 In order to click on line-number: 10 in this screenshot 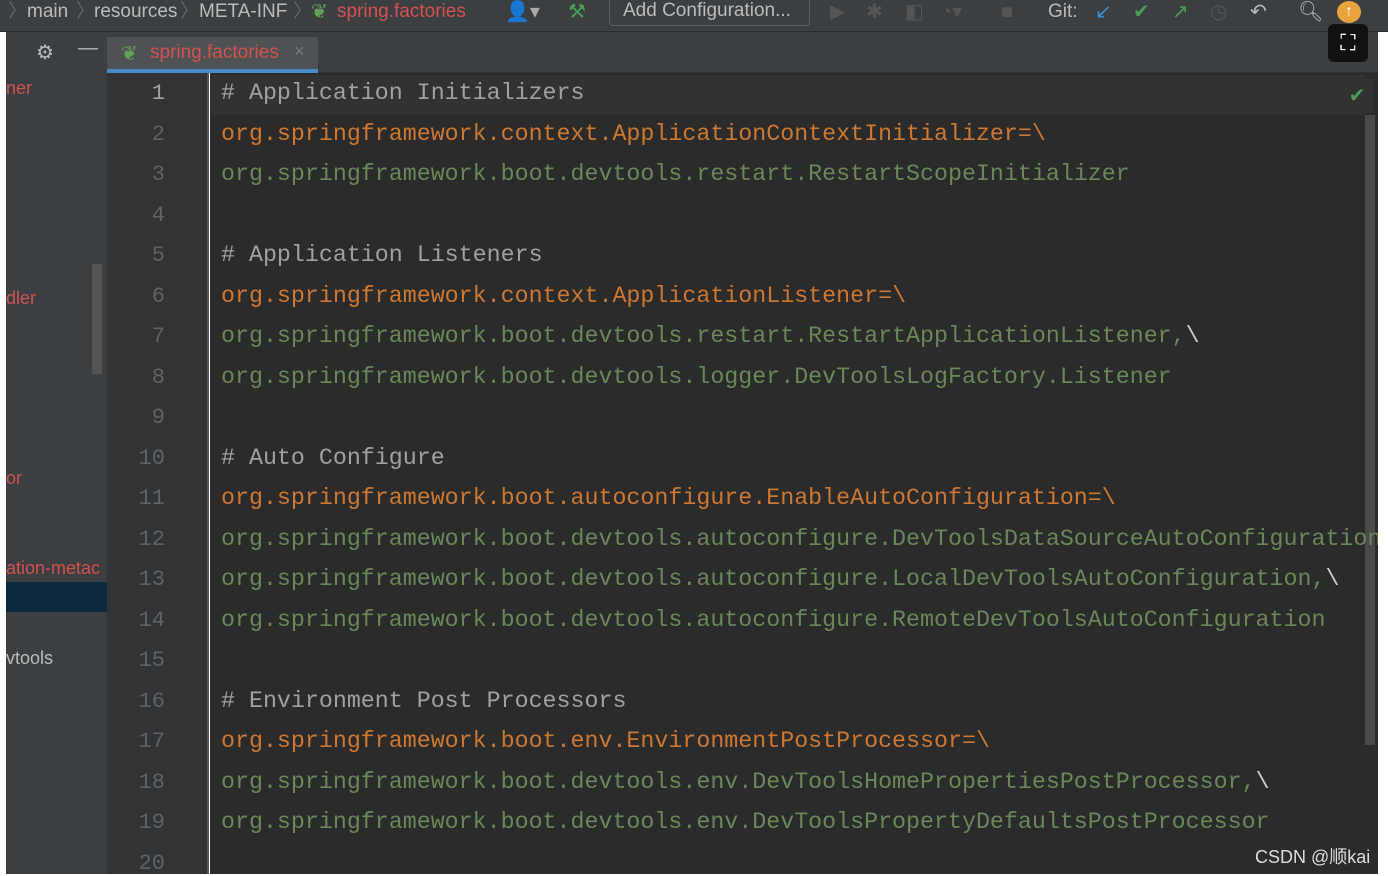, I will do `click(151, 458)`.